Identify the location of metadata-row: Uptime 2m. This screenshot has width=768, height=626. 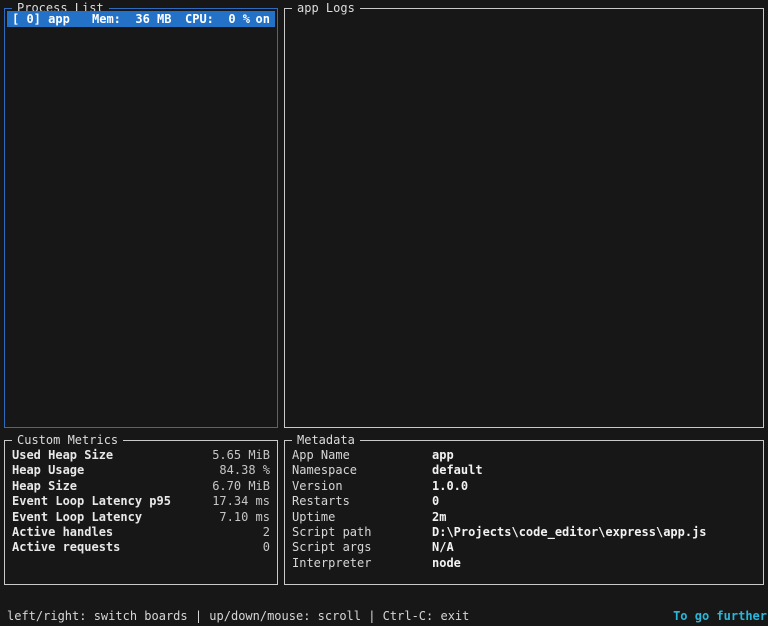
(524, 517).